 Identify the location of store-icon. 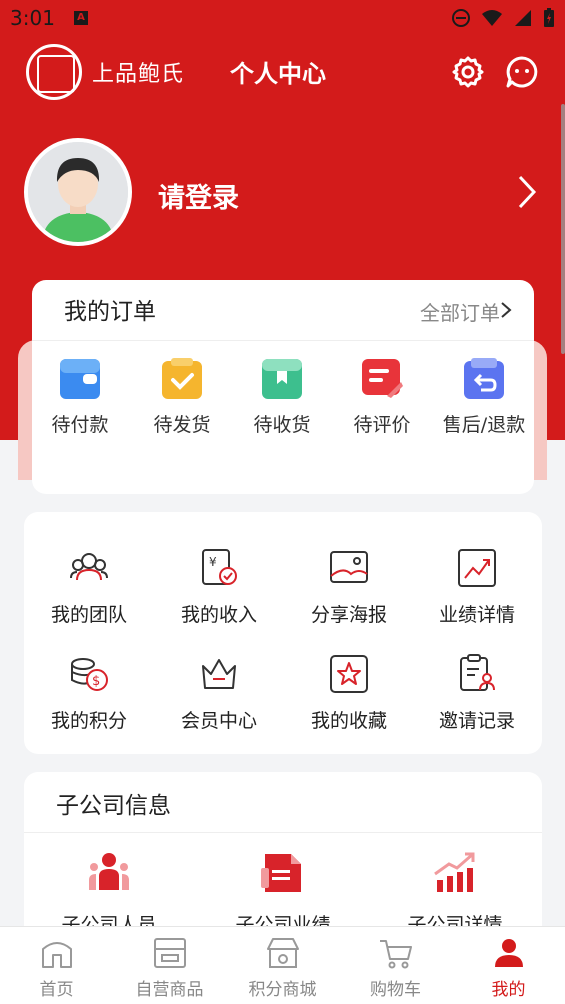
(169, 953).